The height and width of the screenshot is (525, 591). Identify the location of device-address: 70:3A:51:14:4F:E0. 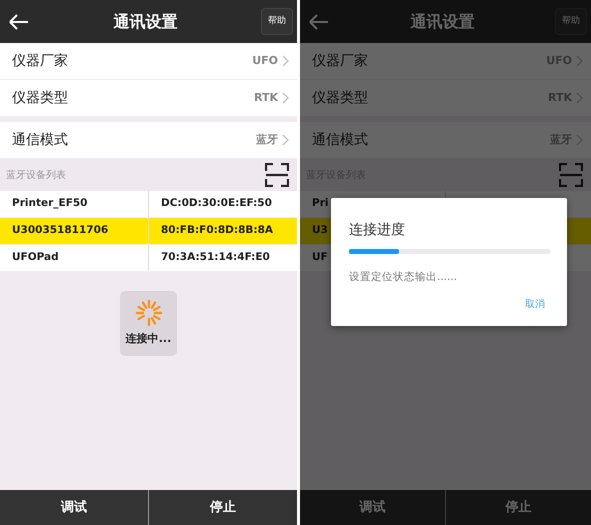
(215, 258).